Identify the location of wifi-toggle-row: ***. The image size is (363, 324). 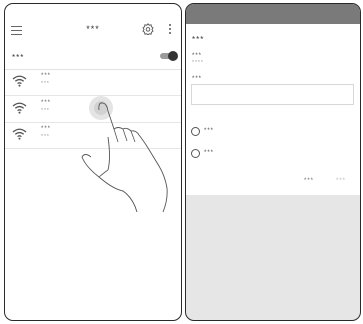
(93, 59).